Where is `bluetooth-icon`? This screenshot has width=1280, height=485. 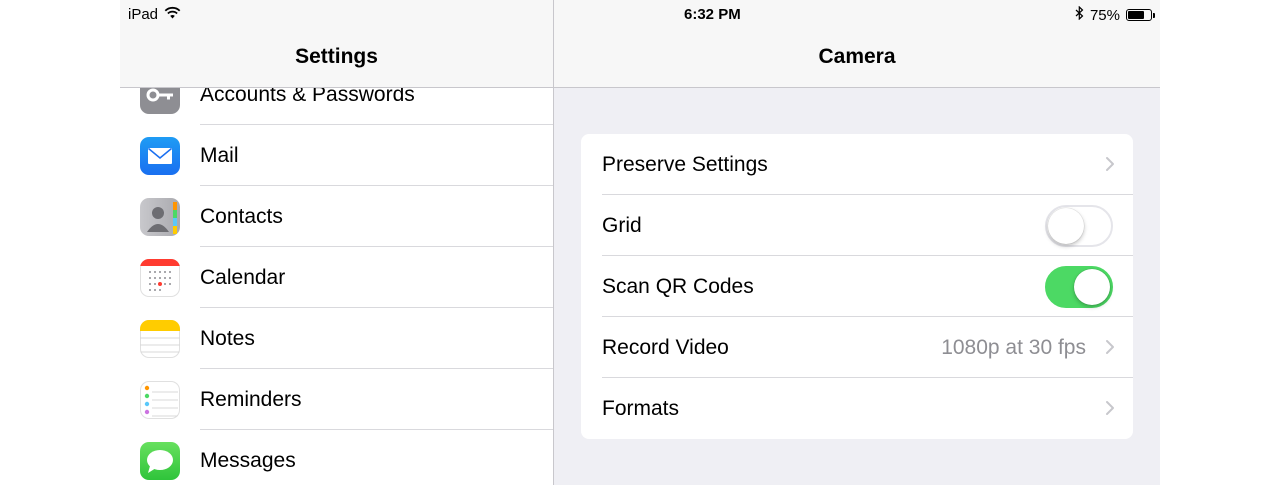
bluetooth-icon is located at coordinates (1079, 14).